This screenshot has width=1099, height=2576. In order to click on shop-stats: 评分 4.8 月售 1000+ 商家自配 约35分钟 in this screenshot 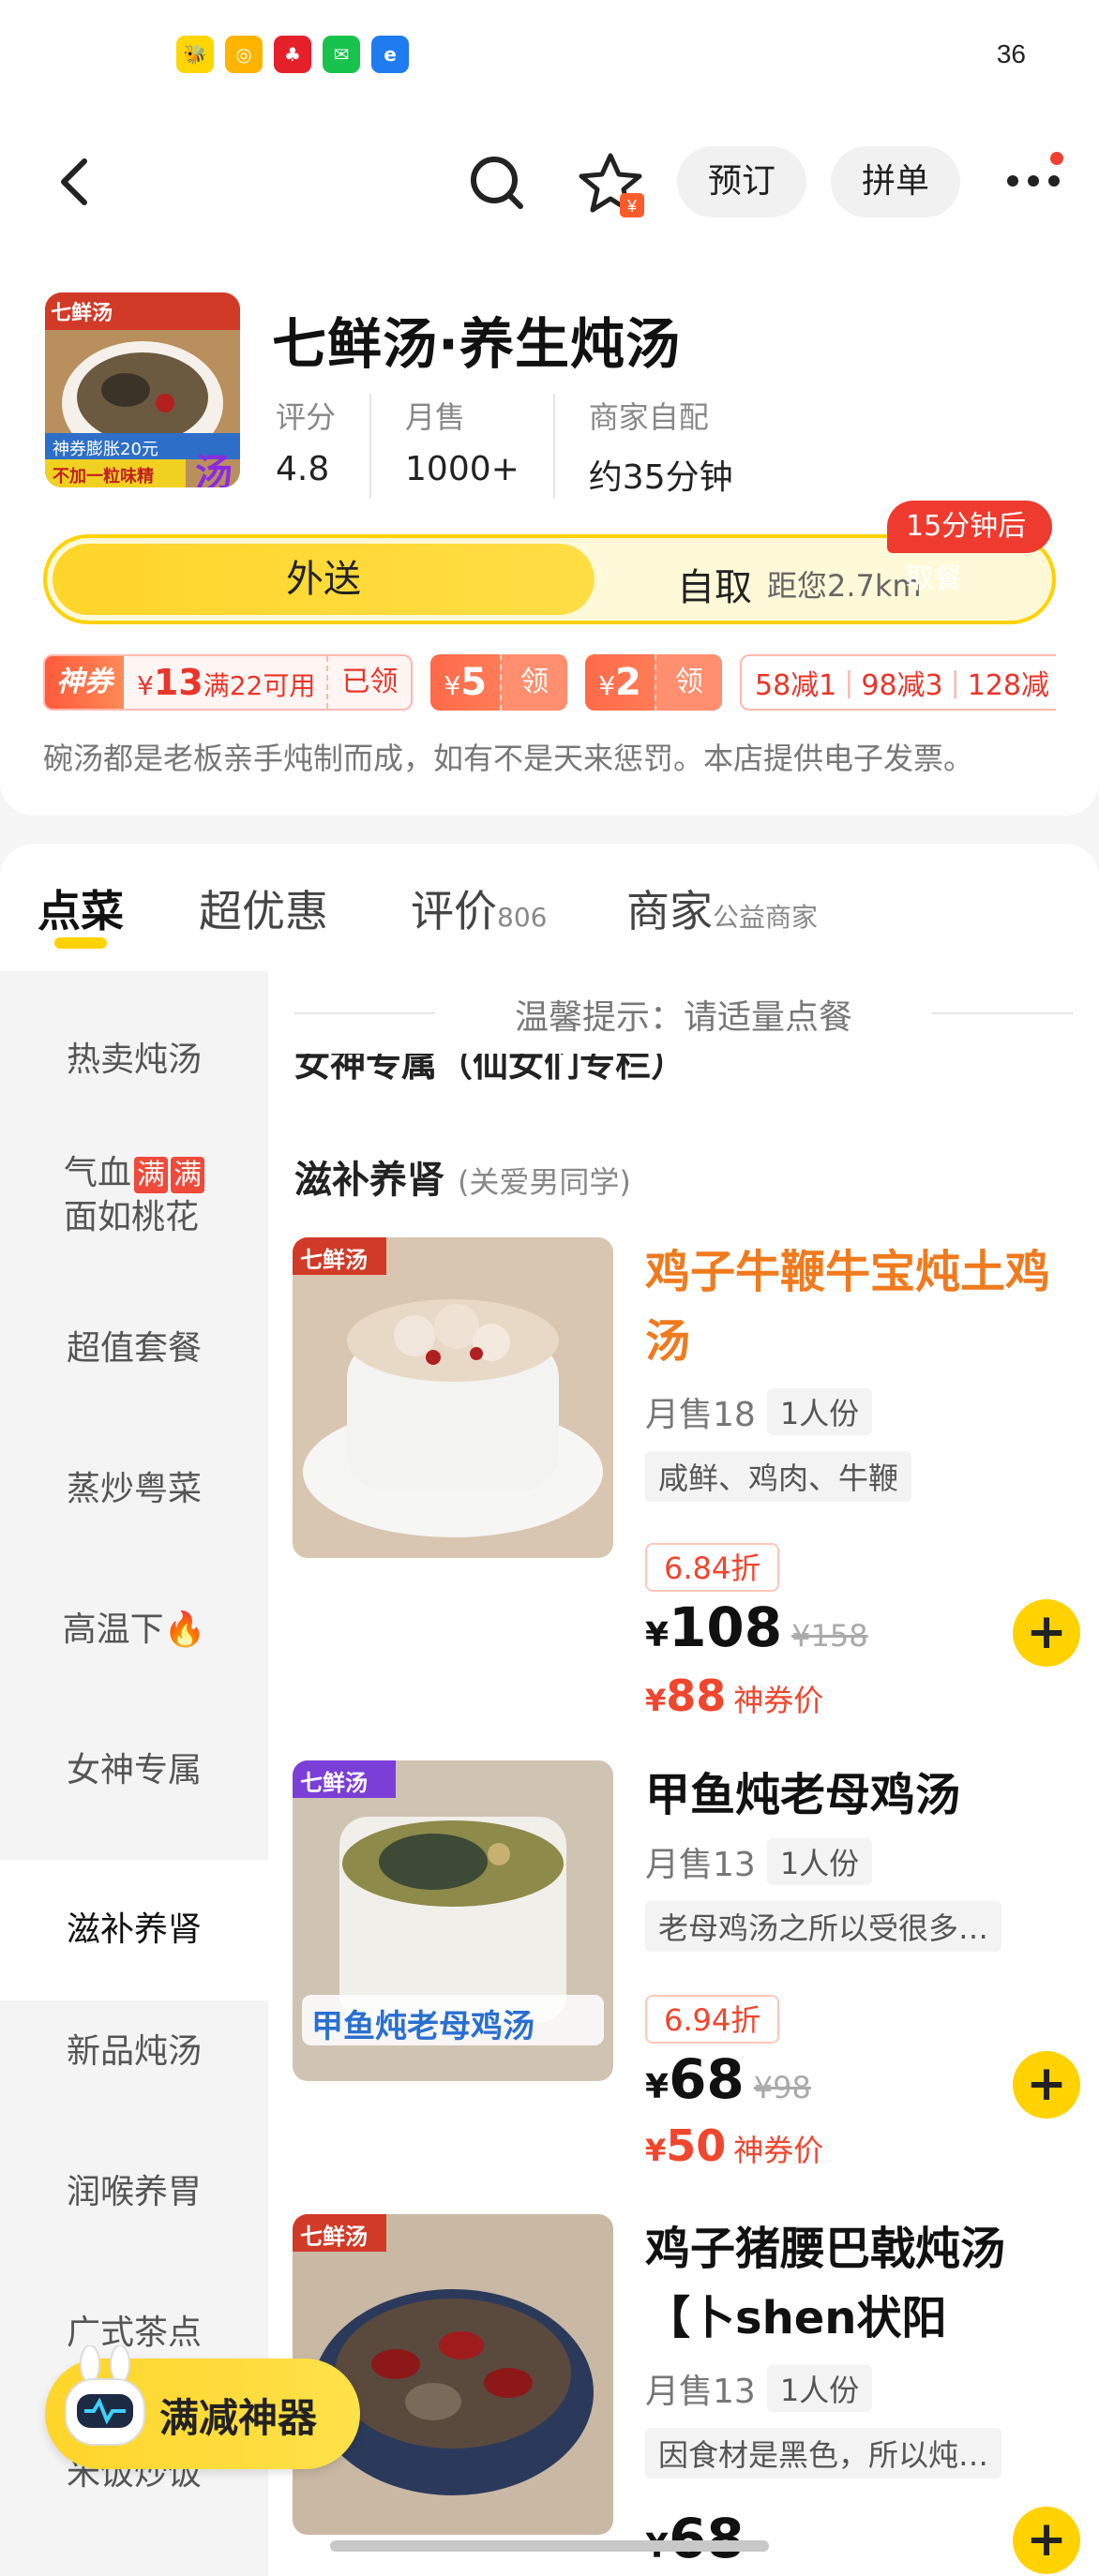, I will do `click(538, 447)`.